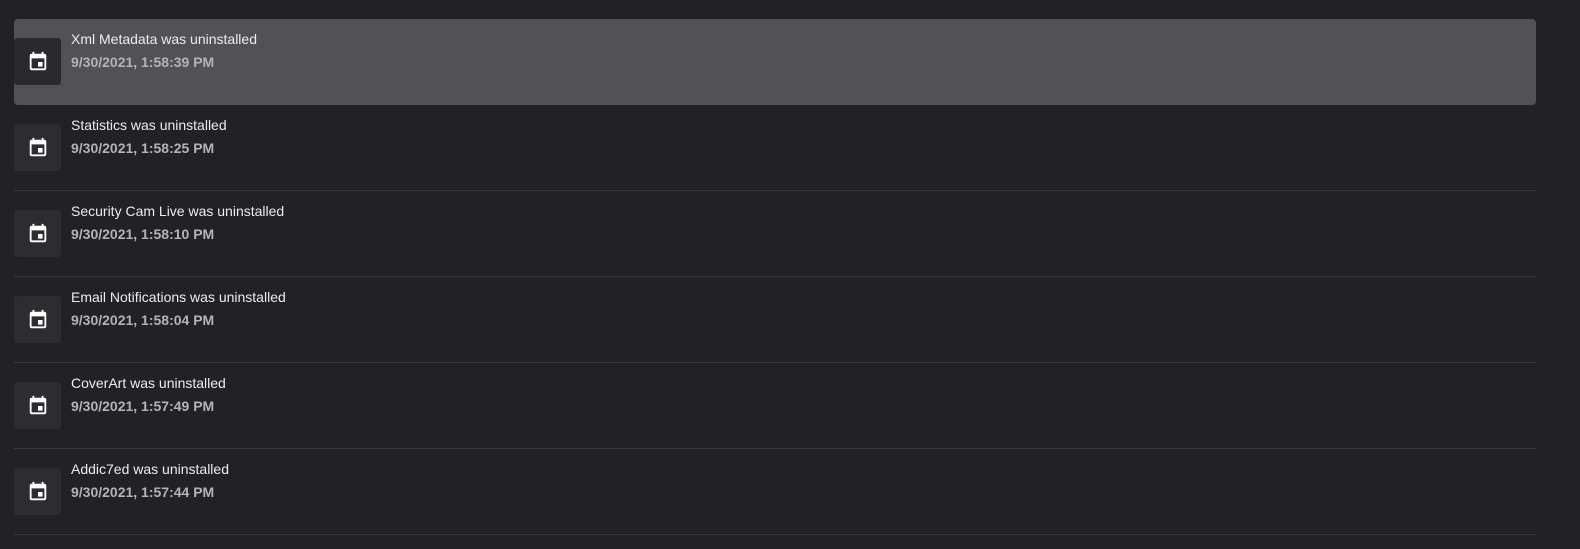 The height and width of the screenshot is (549, 1580). Describe the element at coordinates (164, 39) in the screenshot. I see `item-title: Xml Metadata was uninstalled` at that location.